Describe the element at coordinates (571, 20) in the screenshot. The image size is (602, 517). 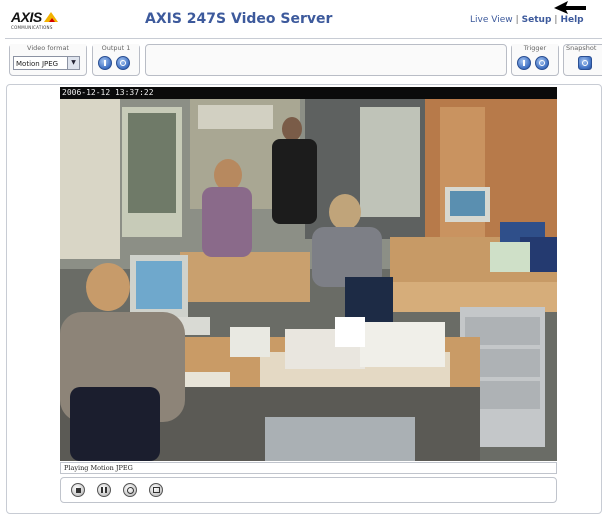
I see `nav-help: Help` at that location.